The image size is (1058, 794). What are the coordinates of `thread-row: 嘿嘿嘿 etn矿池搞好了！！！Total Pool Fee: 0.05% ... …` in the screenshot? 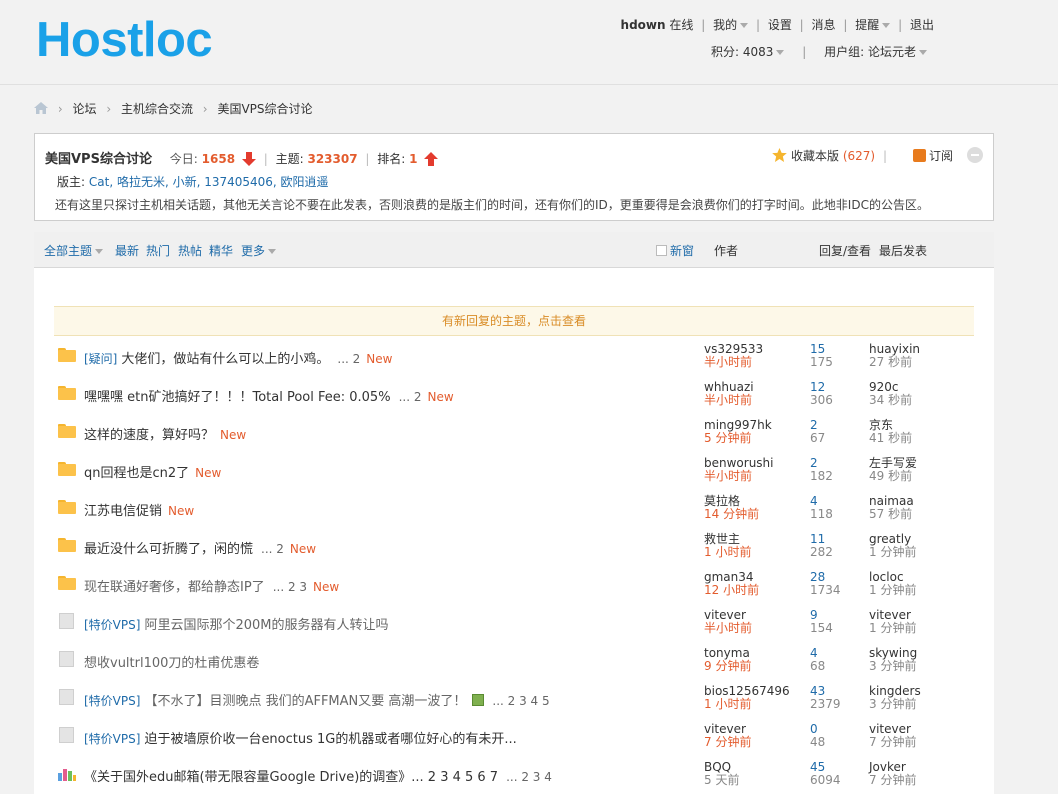 It's located at (514, 394).